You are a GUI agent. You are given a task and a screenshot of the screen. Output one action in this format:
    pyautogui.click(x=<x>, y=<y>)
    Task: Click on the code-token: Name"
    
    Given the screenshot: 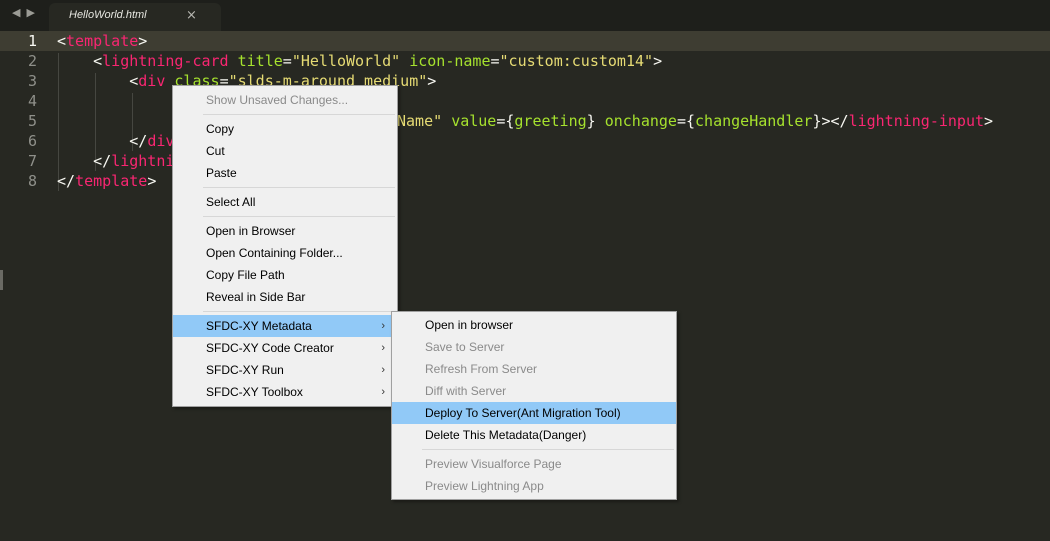 What is the action you would take?
    pyautogui.click(x=420, y=121)
    